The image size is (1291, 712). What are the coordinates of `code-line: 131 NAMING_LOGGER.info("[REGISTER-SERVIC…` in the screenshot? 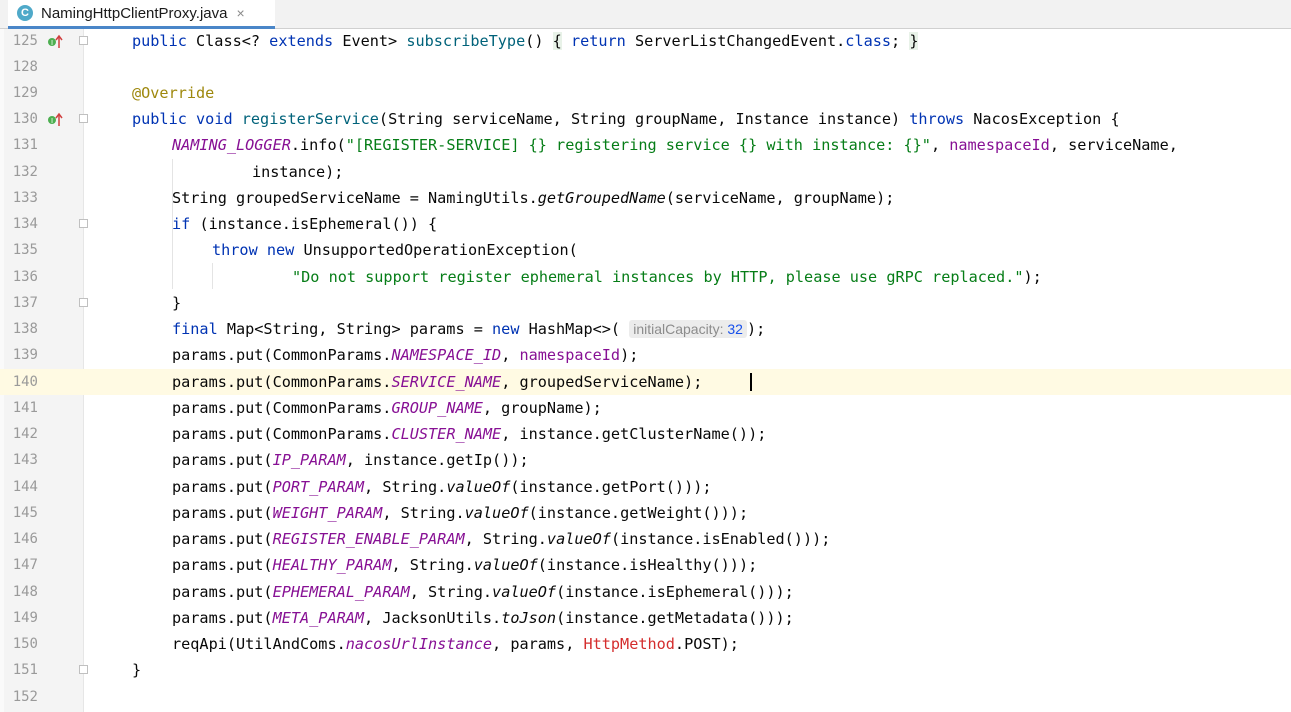 It's located at (645, 145).